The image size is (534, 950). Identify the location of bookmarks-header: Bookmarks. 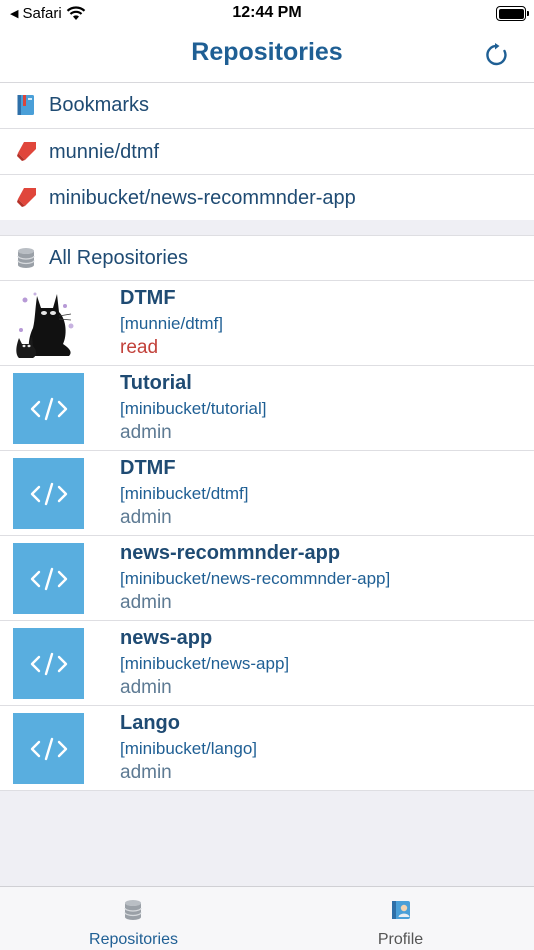
(267, 106).